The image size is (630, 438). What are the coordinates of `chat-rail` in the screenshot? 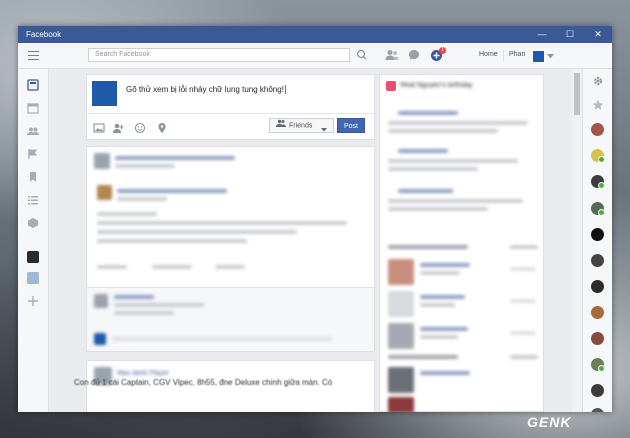 It's located at (597, 240).